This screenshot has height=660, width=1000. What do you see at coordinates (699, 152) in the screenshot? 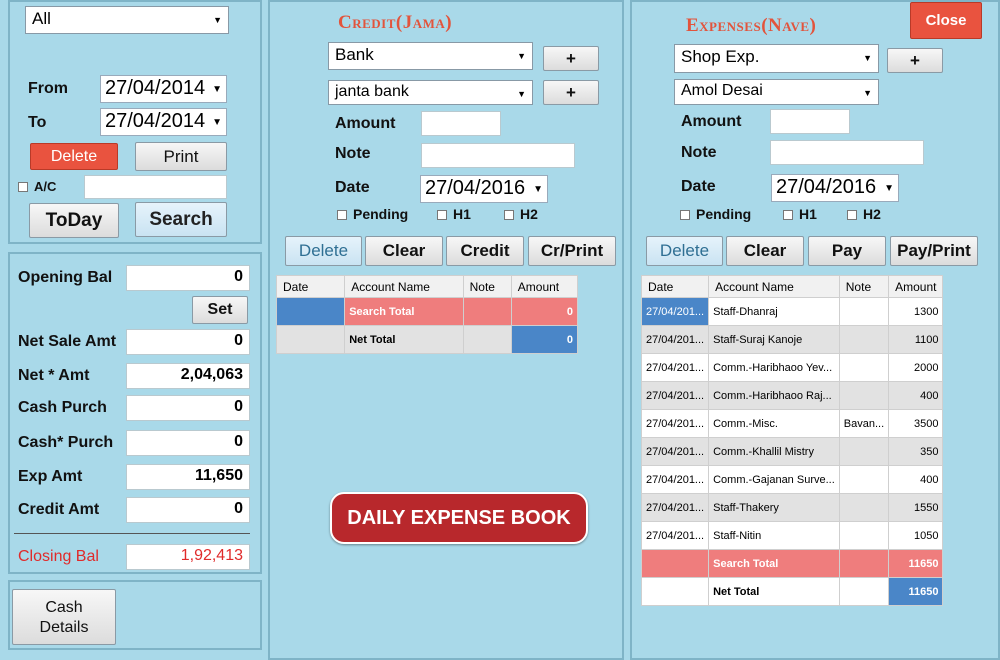
I see `expense-note-label: Note` at bounding box center [699, 152].